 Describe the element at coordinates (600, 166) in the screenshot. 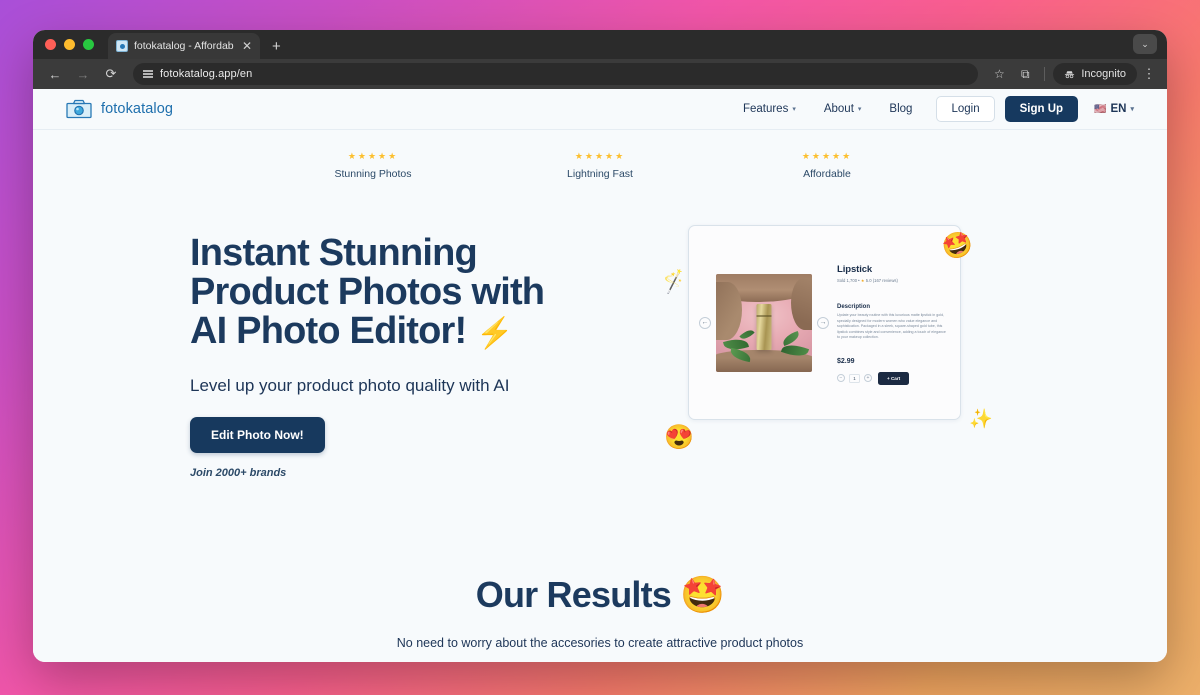

I see `trust-badge: ★★★★★ Lightning Fast` at that location.